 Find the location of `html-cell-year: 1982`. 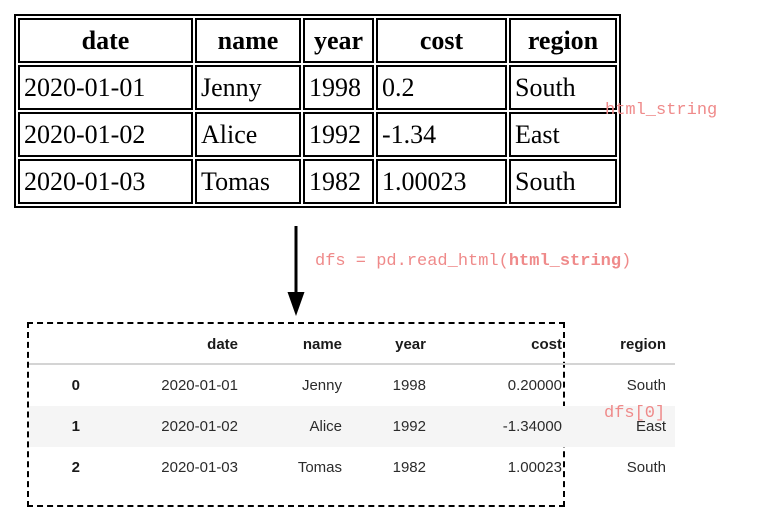

html-cell-year: 1982 is located at coordinates (338, 181).